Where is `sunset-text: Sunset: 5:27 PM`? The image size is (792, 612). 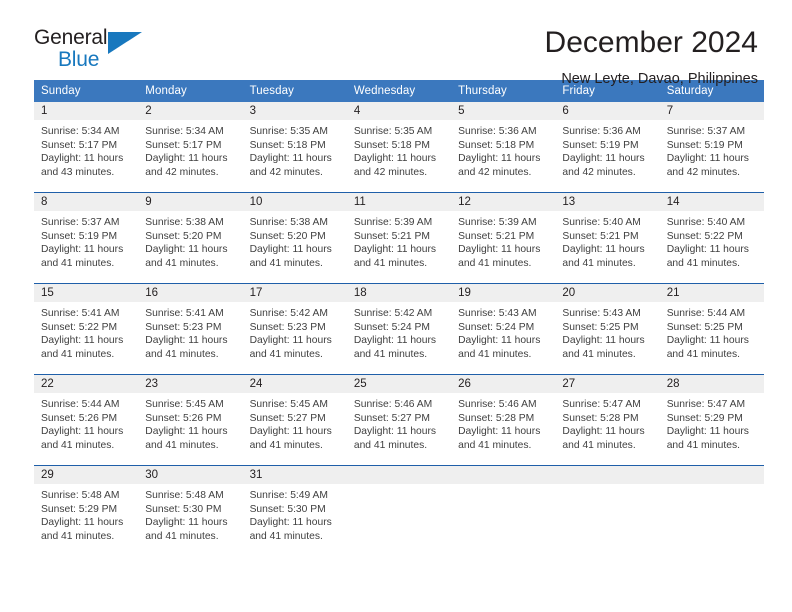 sunset-text: Sunset: 5:27 PM is located at coordinates (391, 418).